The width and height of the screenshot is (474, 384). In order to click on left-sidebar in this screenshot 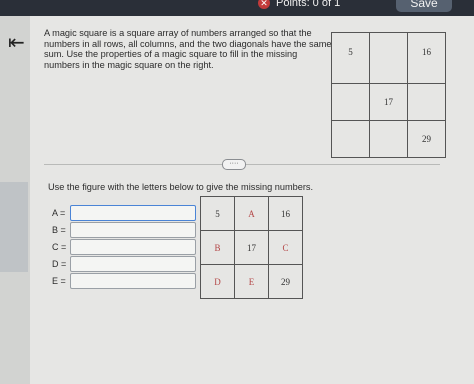, I will do `click(15, 200)`.